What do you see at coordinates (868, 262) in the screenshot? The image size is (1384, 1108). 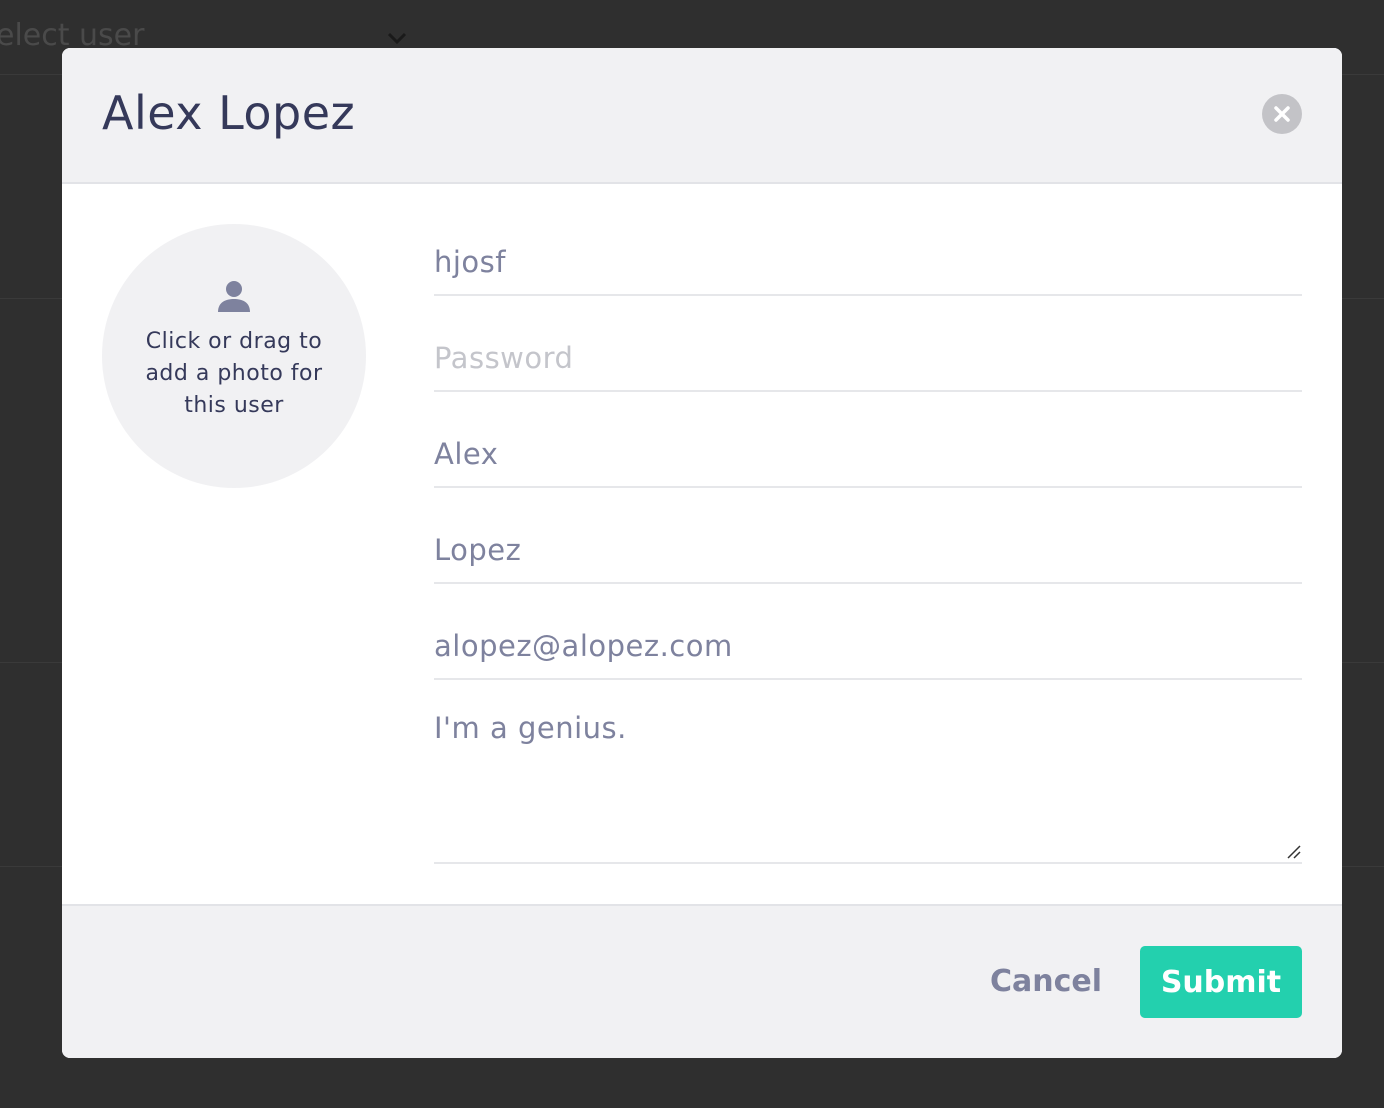 I see `username-input` at bounding box center [868, 262].